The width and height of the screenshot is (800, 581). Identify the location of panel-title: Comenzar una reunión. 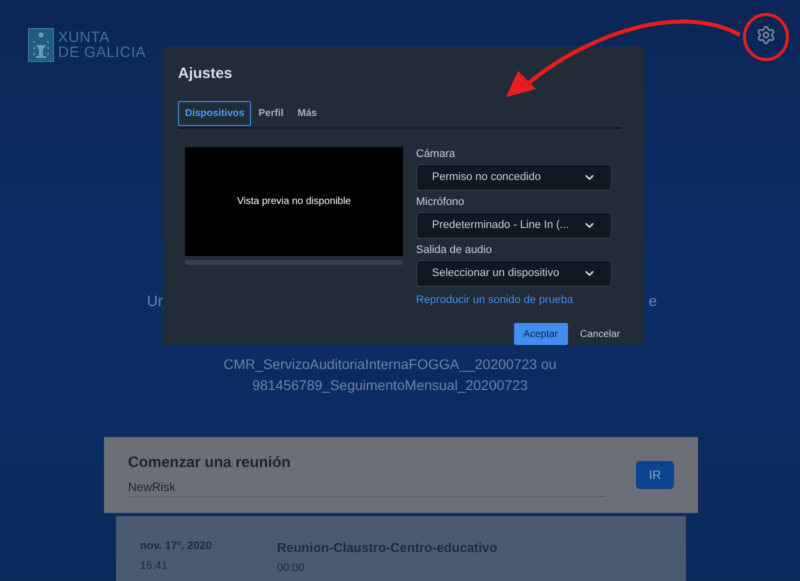
(210, 462).